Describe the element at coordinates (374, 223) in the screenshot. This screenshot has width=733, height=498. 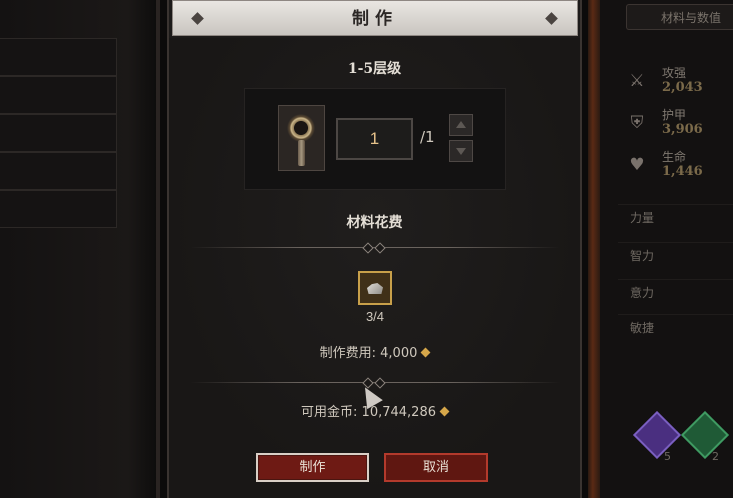
I see `materials-cost-label: 材料花费` at that location.